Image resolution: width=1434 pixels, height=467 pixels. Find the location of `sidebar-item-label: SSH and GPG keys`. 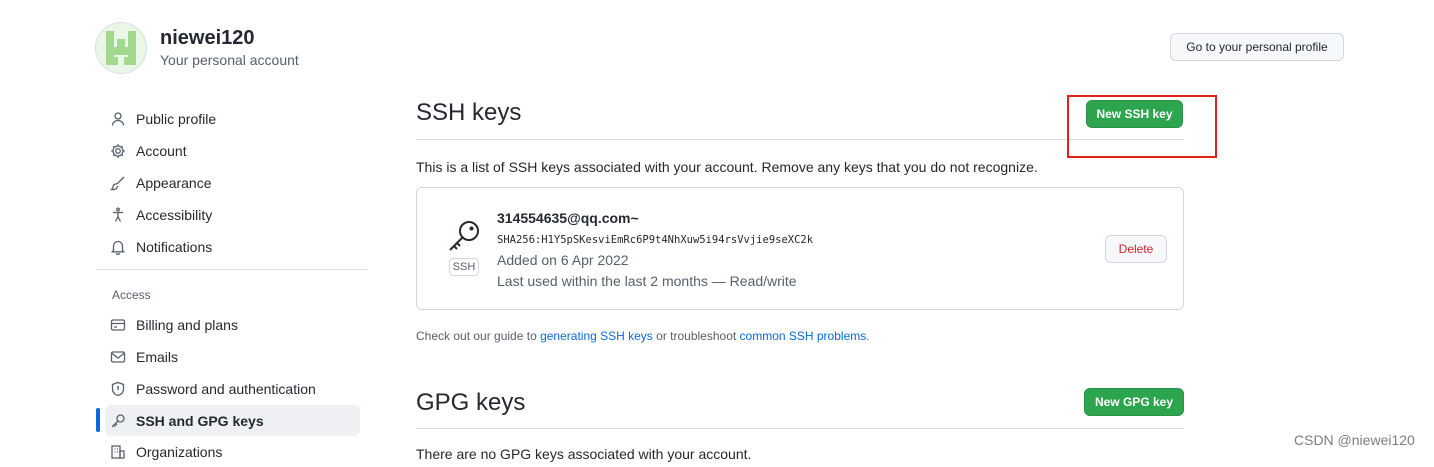

sidebar-item-label: SSH and GPG keys is located at coordinates (200, 421).